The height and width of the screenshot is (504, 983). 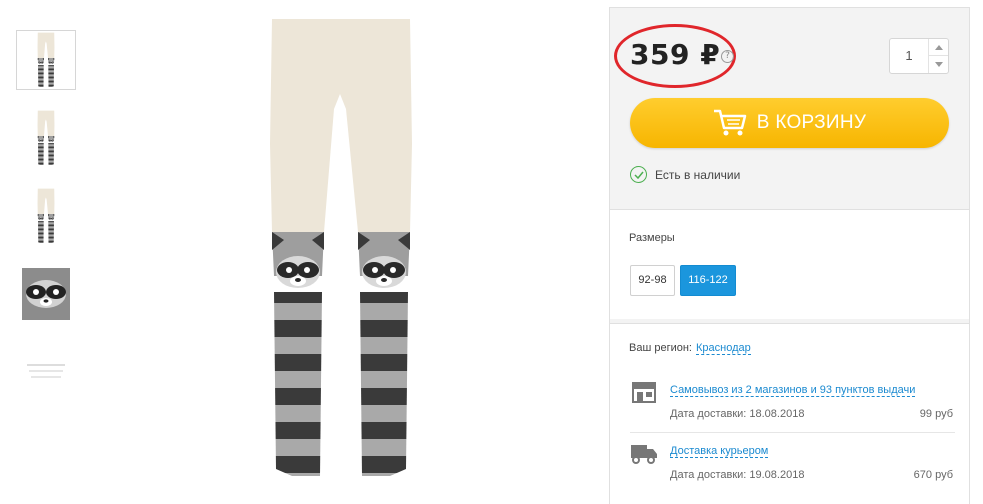 What do you see at coordinates (675, 54) in the screenshot?
I see `product-price: 359 ₽` at bounding box center [675, 54].